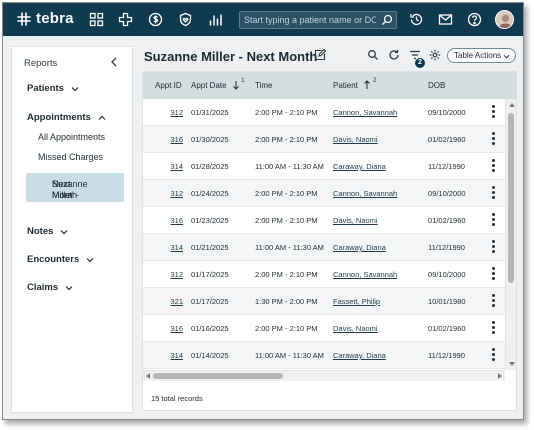  I want to click on appt-date-cell: 01/30/2025, so click(210, 139).